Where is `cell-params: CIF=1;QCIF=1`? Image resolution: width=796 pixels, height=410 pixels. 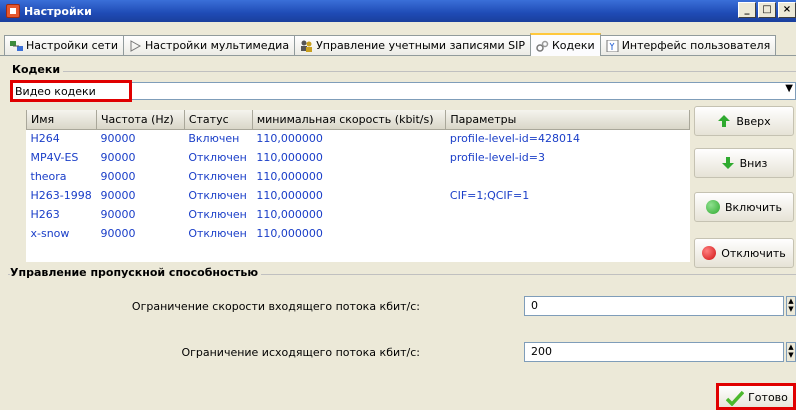
cell-params: CIF=1;QCIF=1 is located at coordinates (489, 195).